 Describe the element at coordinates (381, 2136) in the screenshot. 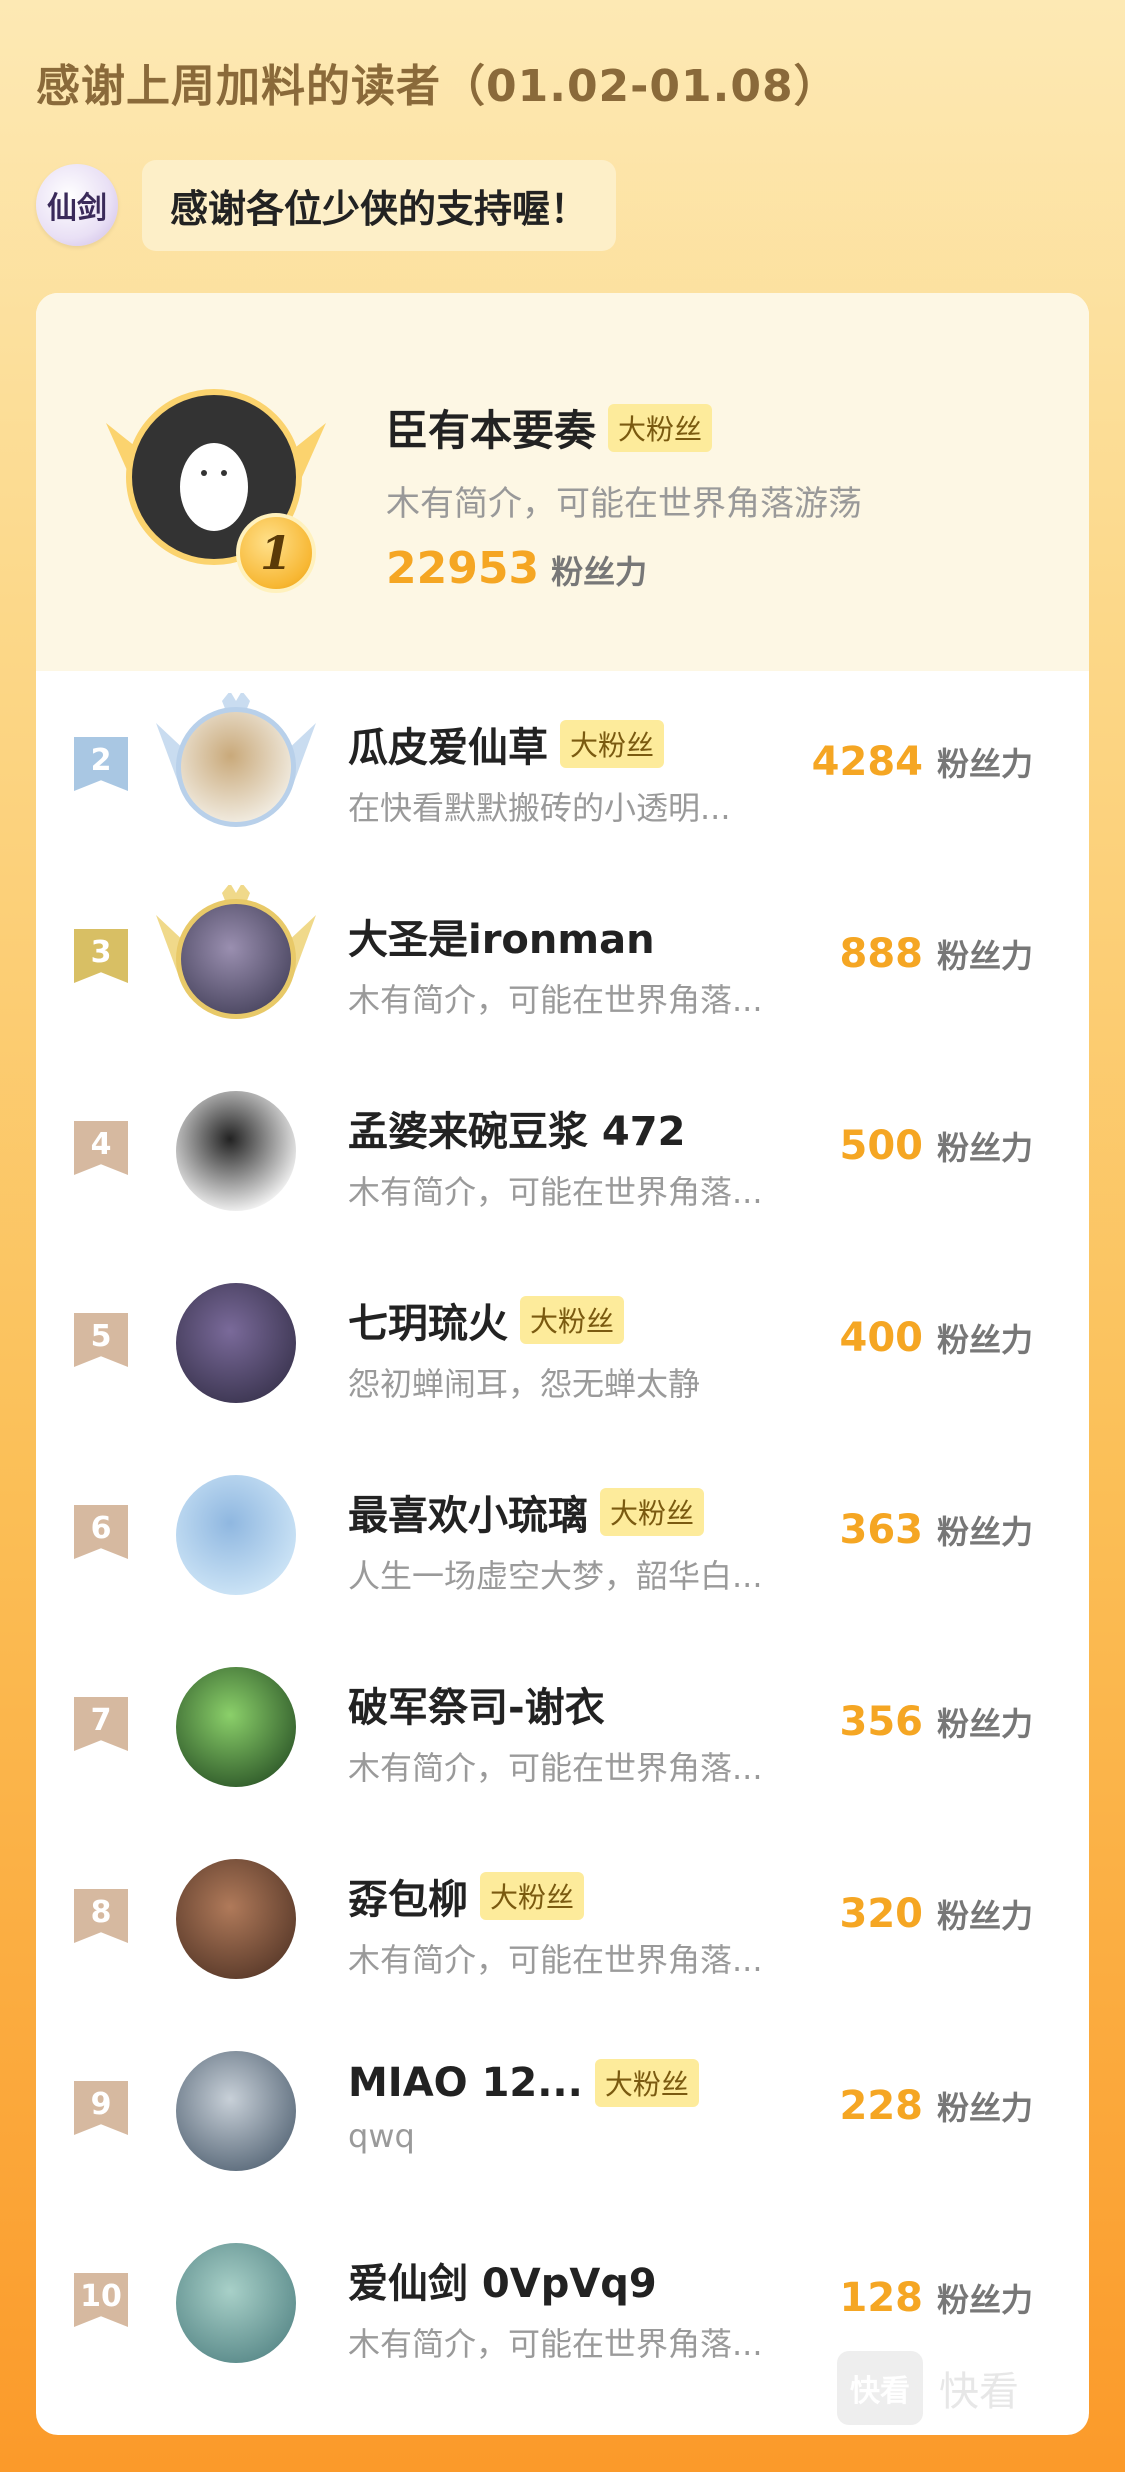

I see `user-desc: qwq` at that location.